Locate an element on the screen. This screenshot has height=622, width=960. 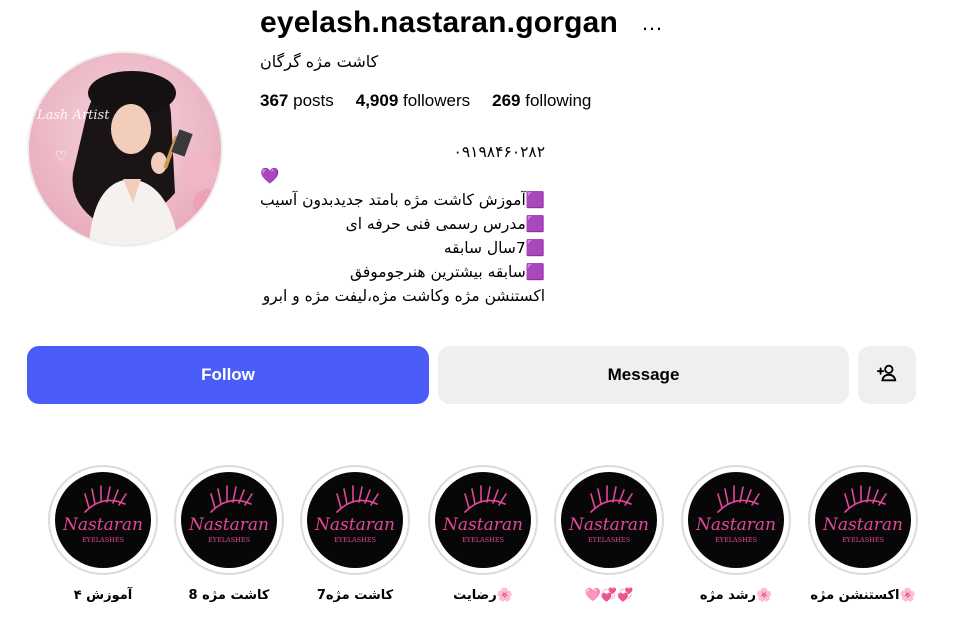
add-user-icon is located at coordinates (887, 375).